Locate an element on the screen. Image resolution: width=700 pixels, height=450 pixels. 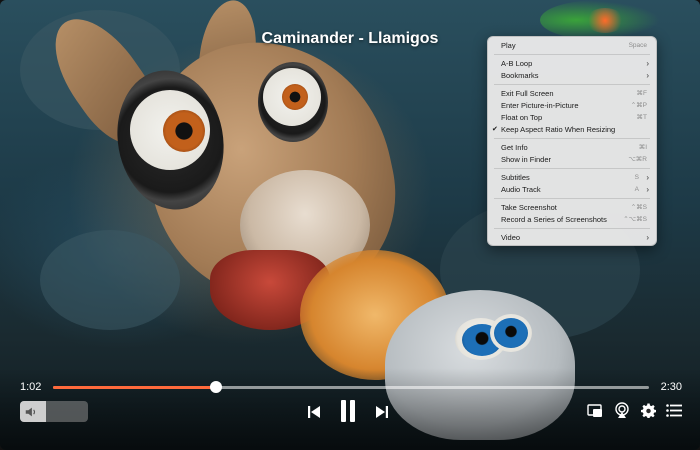
menu-item-label: A-B Loop is located at coordinates (517, 63).